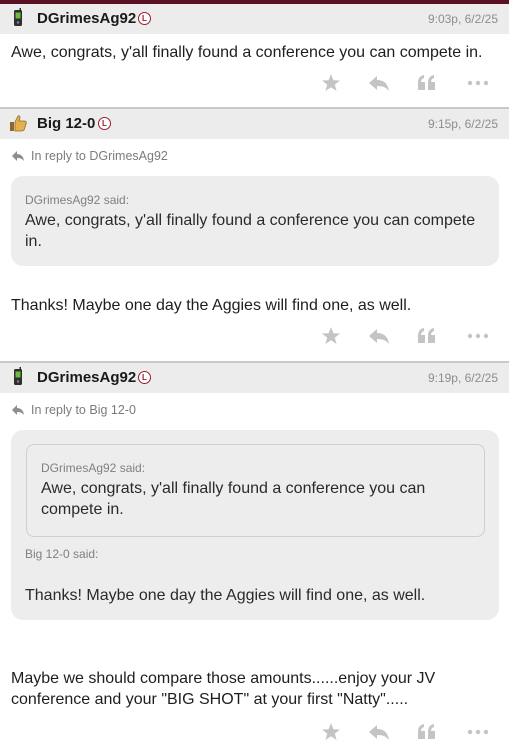  What do you see at coordinates (254, 19) in the screenshot?
I see `post-header: DGrimesAg92 L 9:03p, 6/2/25` at bounding box center [254, 19].